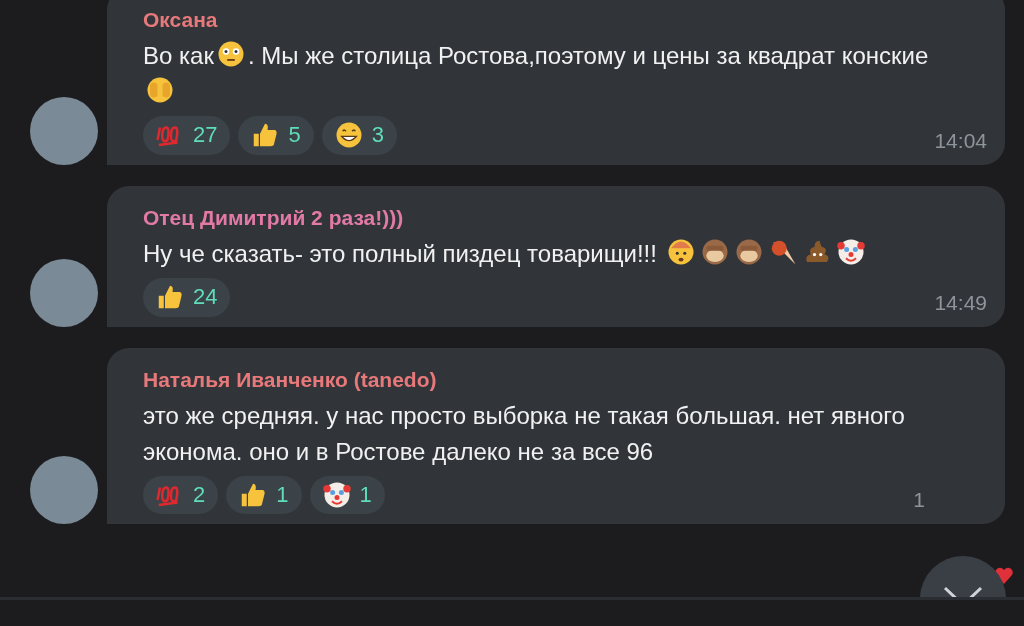  What do you see at coordinates (336, 495) in the screenshot?
I see `clown-face-icon` at bounding box center [336, 495].